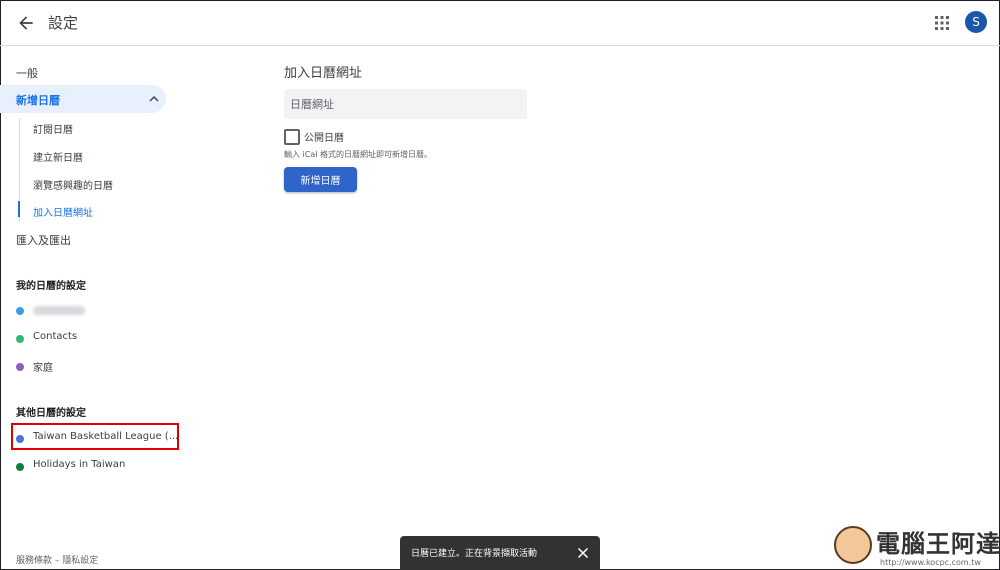 This screenshot has width=1000, height=570. What do you see at coordinates (474, 554) in the screenshot?
I see `snackbar-message: 日曆已建立。正在背景擷取活動` at bounding box center [474, 554].